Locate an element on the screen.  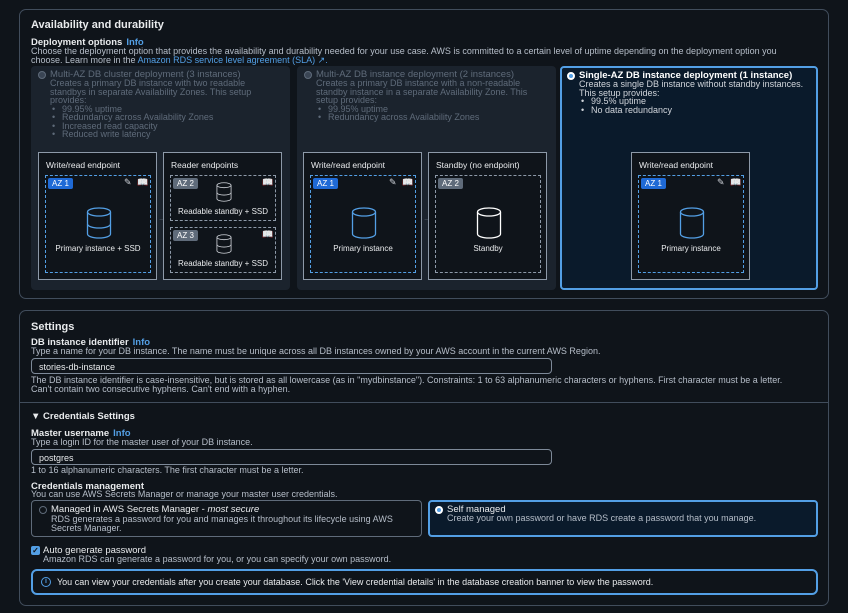
standby-box: Standby (no endpoint) AZ 2 Standby is located at coordinates (487, 216).